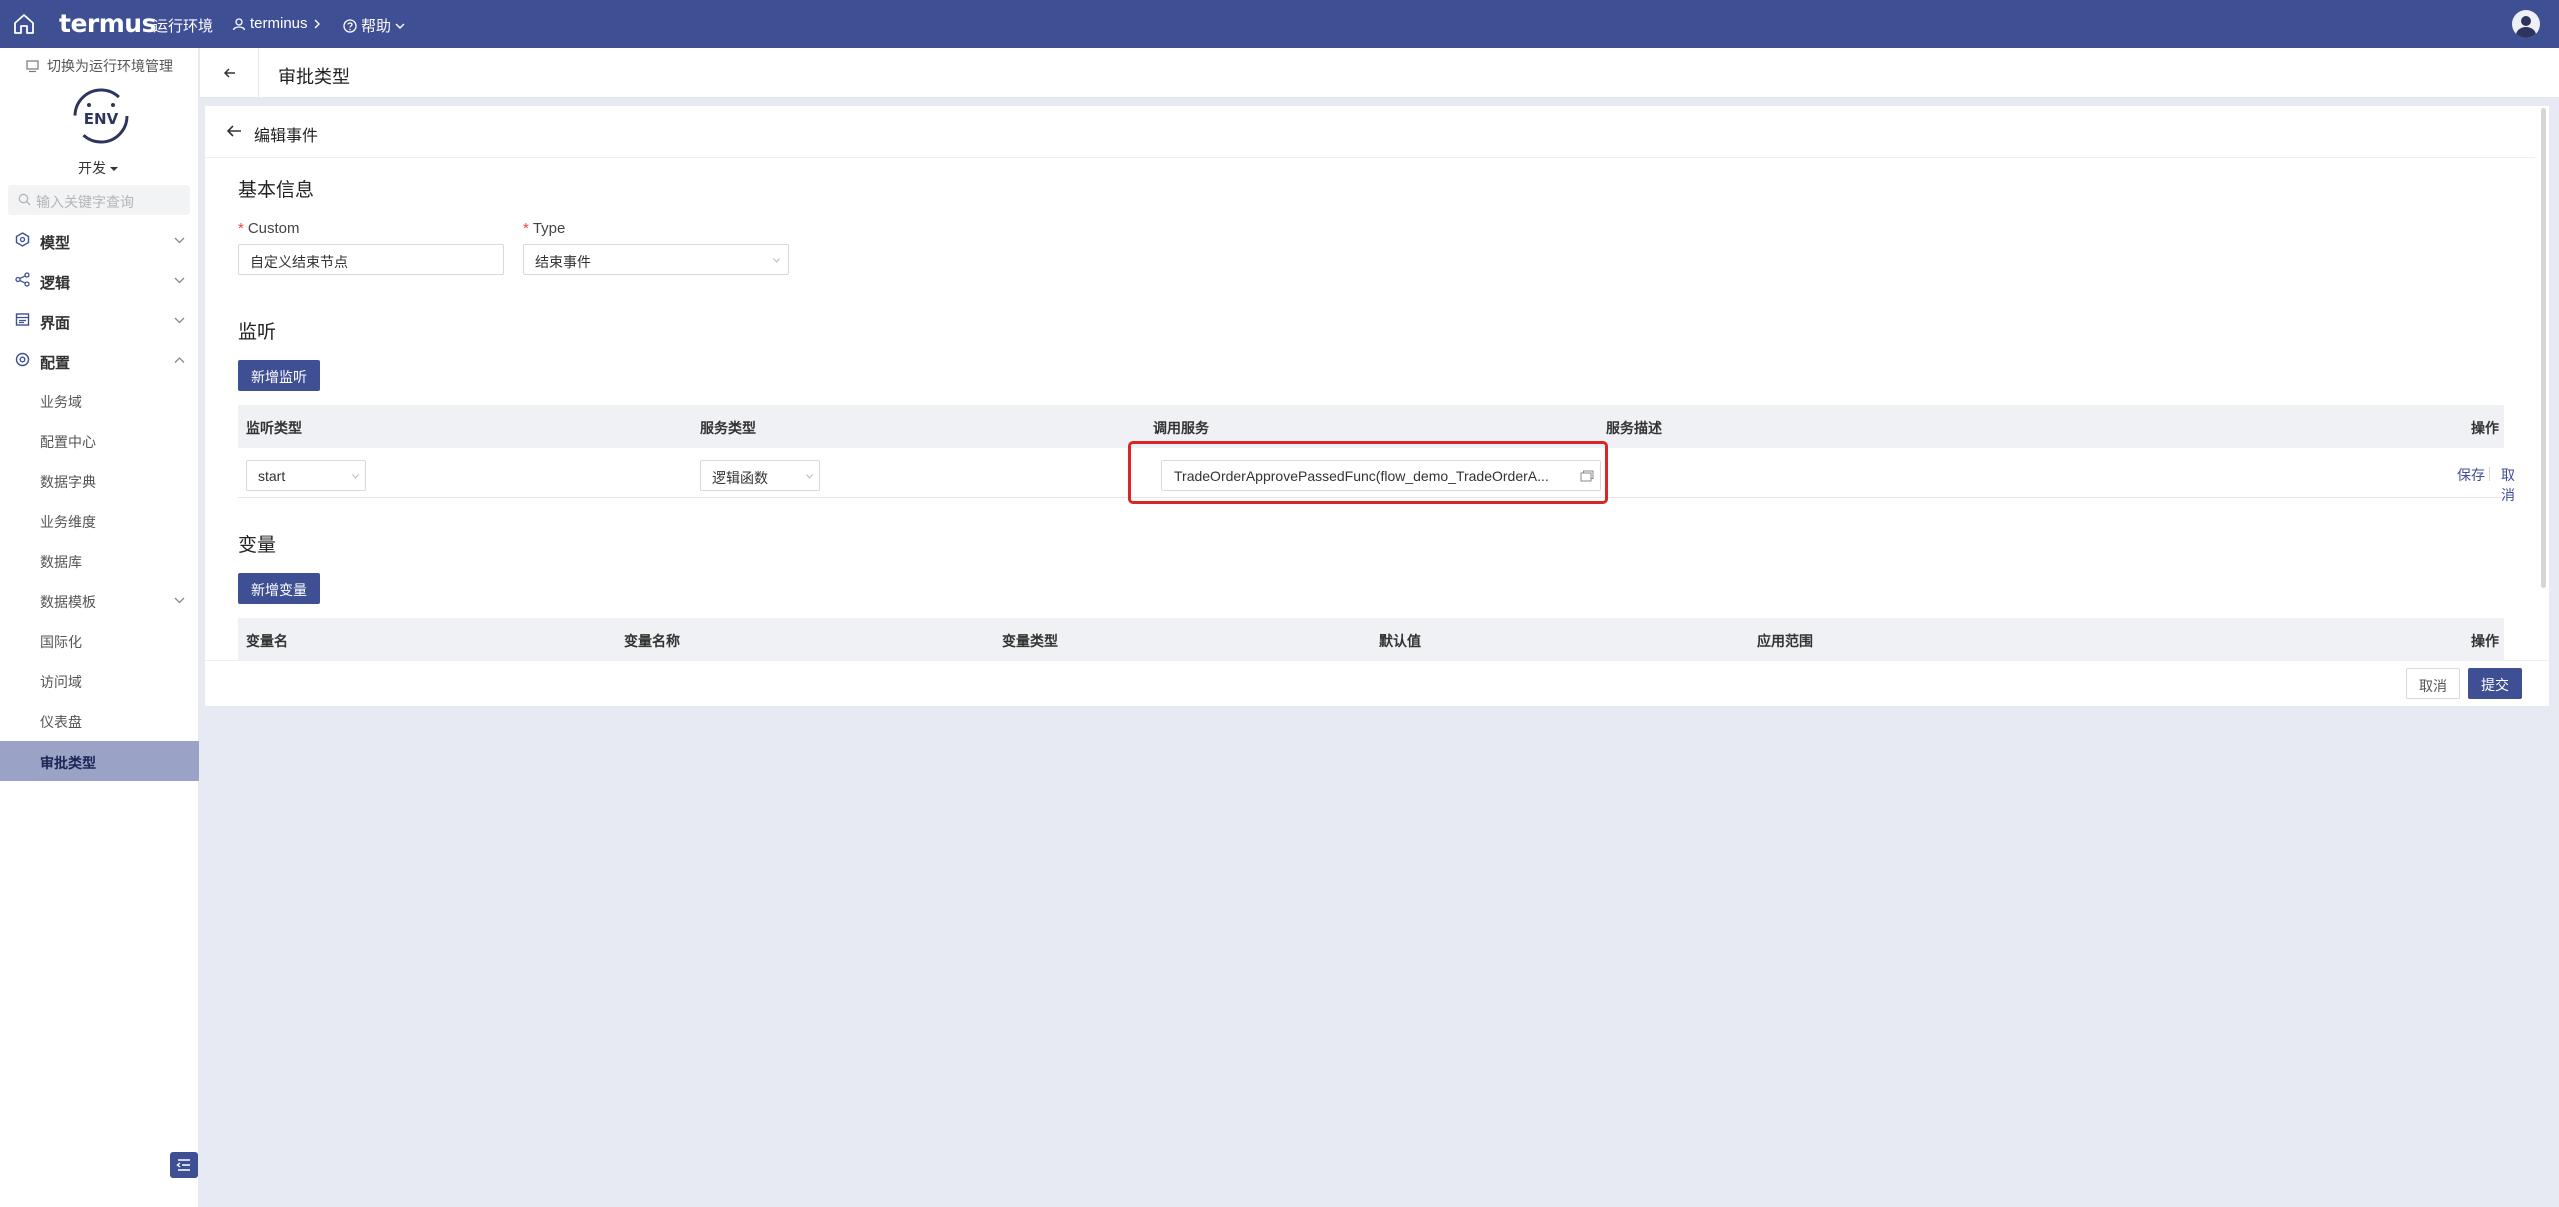  What do you see at coordinates (1634, 428) in the screenshot?
I see `column-header: 服务描述` at bounding box center [1634, 428].